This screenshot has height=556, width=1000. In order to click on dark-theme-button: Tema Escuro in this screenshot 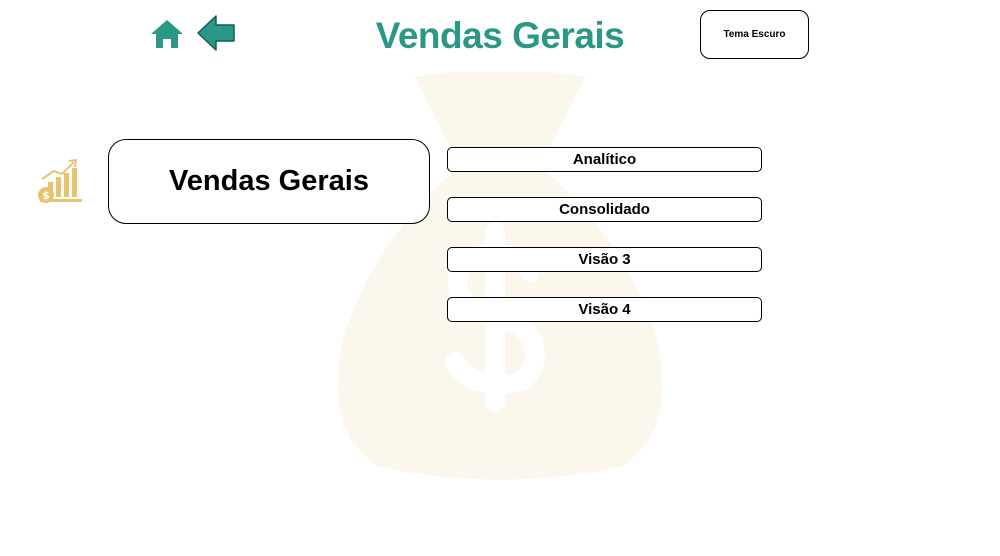, I will do `click(754, 34)`.